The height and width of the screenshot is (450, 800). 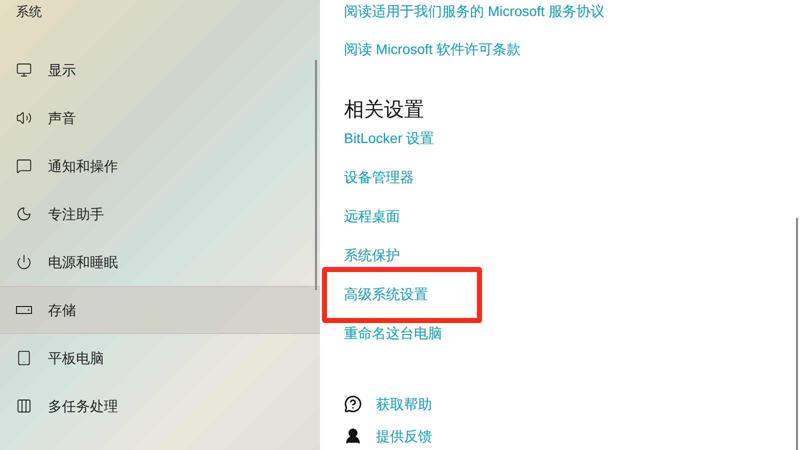 What do you see at coordinates (379, 177) in the screenshot?
I see `settings-link: 设备管理器` at bounding box center [379, 177].